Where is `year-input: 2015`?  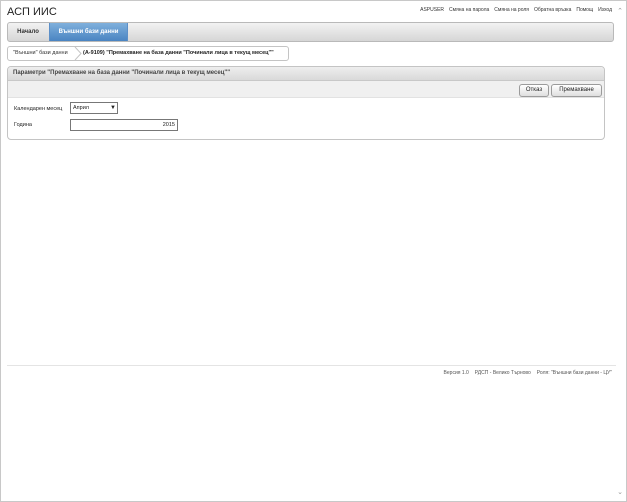
year-input: 2015 is located at coordinates (124, 125).